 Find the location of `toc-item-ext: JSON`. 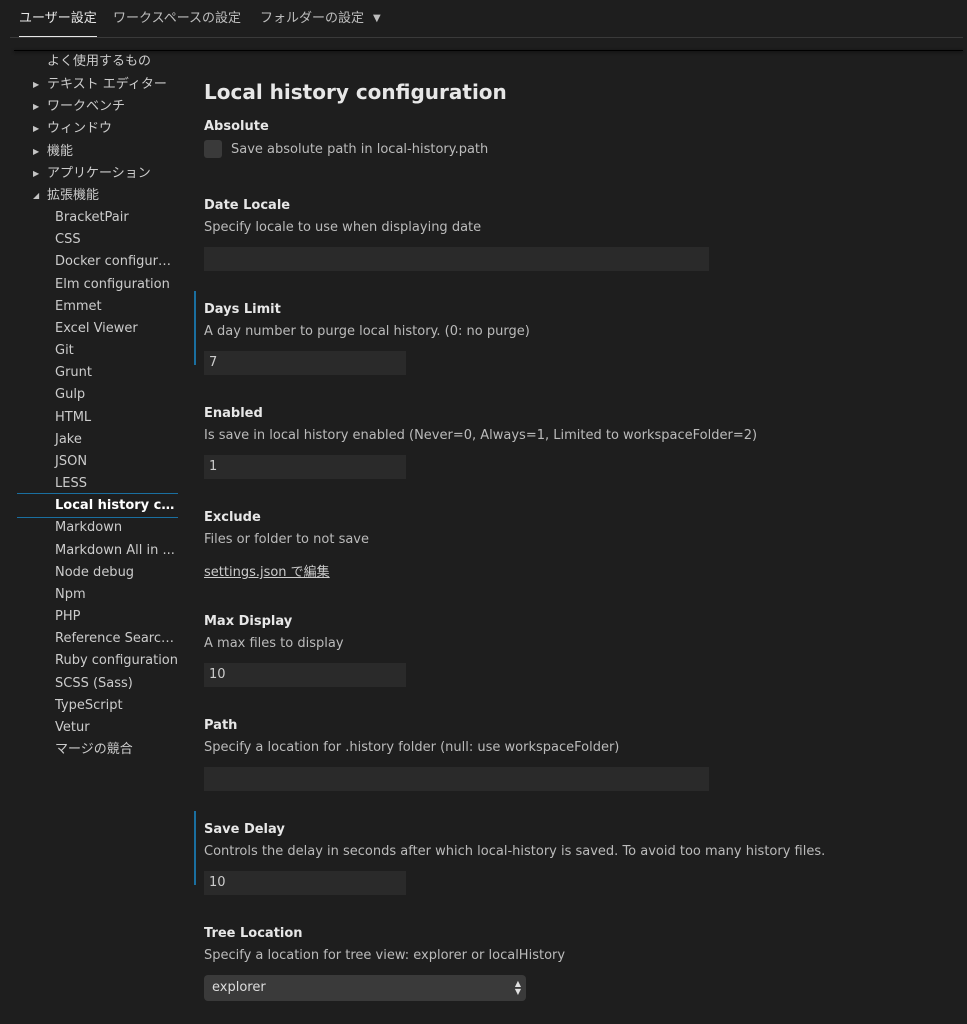

toc-item-ext: JSON is located at coordinates (97, 462).